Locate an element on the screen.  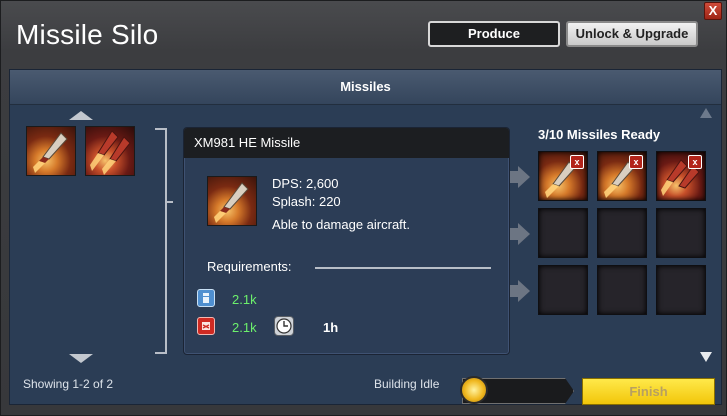
requirements-label: Requirements: is located at coordinates (249, 266).